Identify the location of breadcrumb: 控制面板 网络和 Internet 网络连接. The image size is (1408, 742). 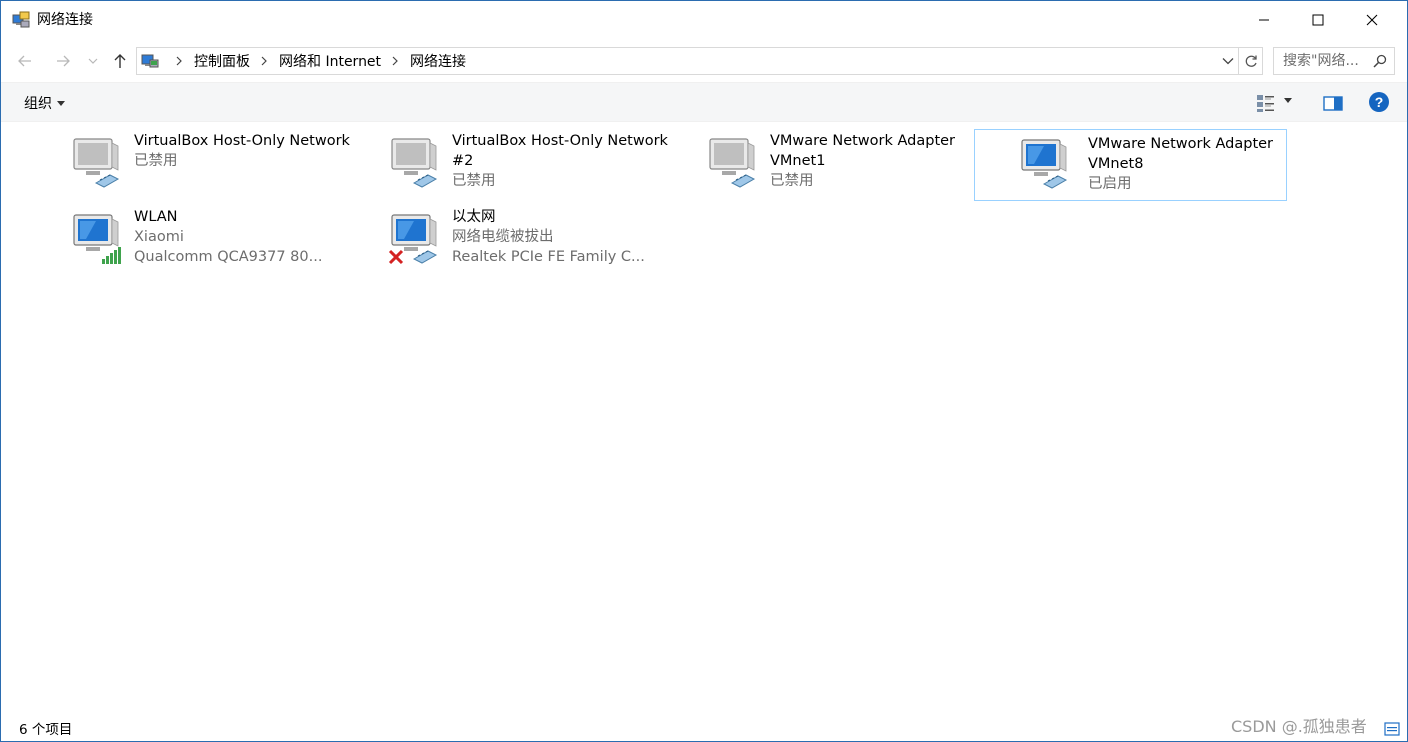
(315, 61).